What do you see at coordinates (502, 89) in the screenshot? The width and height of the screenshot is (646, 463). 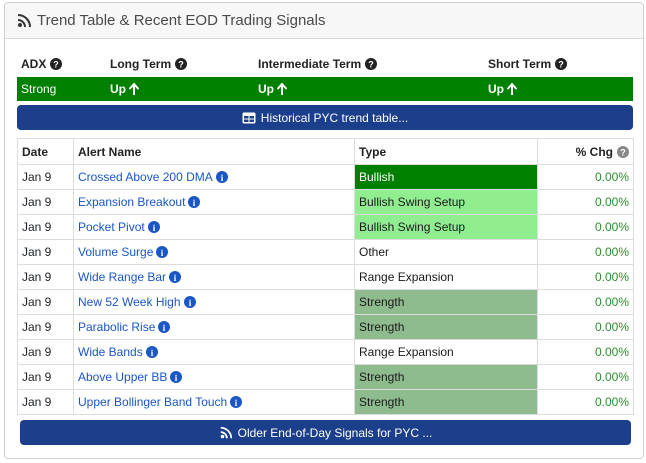 I see `trend-short-value: Up` at bounding box center [502, 89].